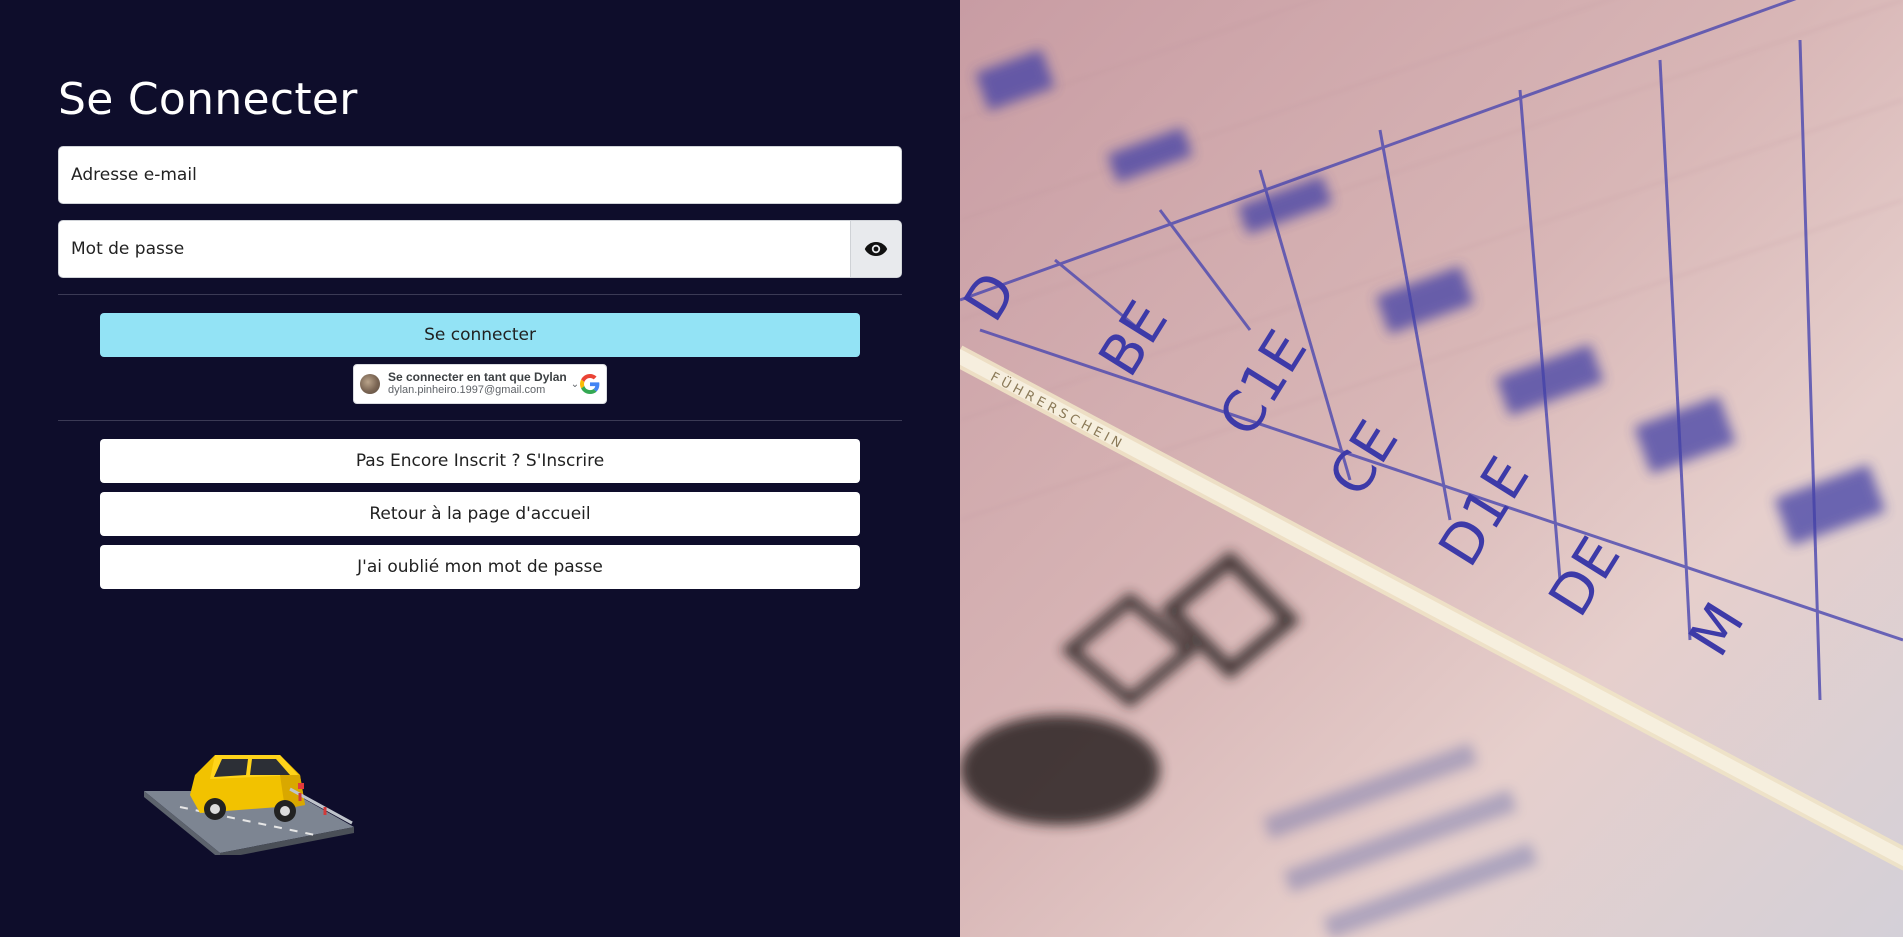 The width and height of the screenshot is (1903, 937). I want to click on google-account-prompt: Se connecter en tant que Dylan, so click(477, 377).